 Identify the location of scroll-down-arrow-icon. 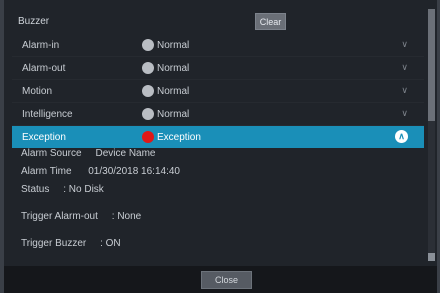
(431, 257).